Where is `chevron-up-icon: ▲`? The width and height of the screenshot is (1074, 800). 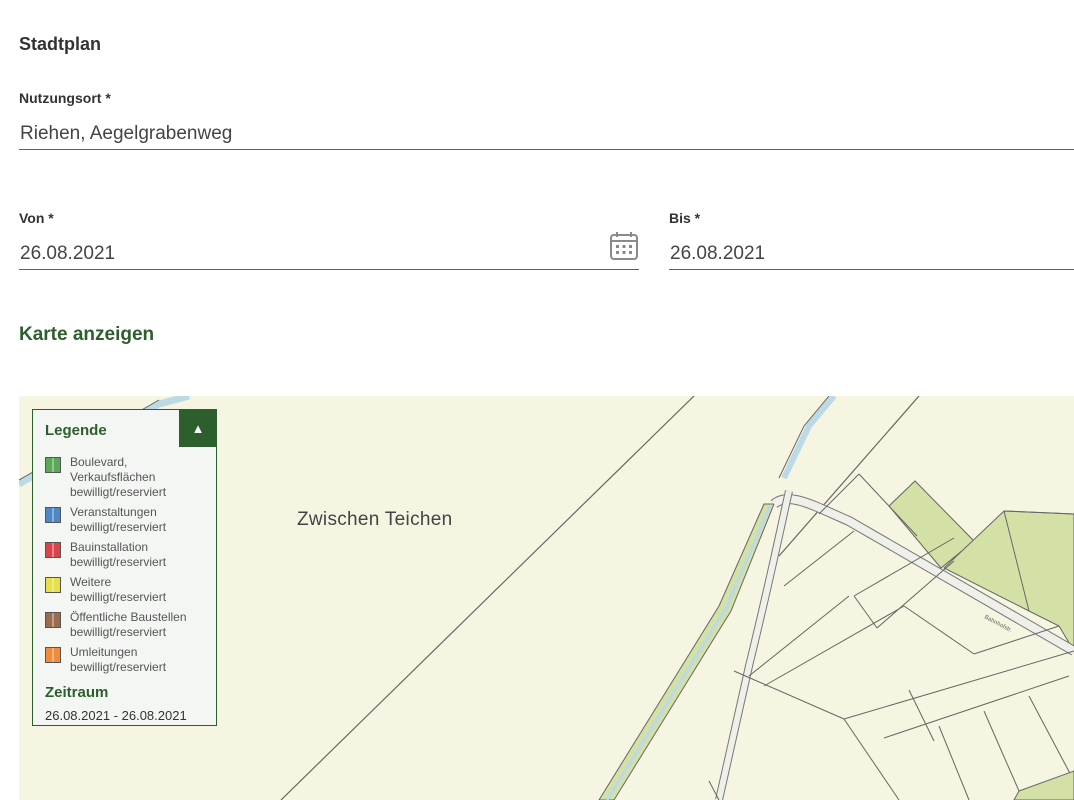
chevron-up-icon: ▲ is located at coordinates (198, 428).